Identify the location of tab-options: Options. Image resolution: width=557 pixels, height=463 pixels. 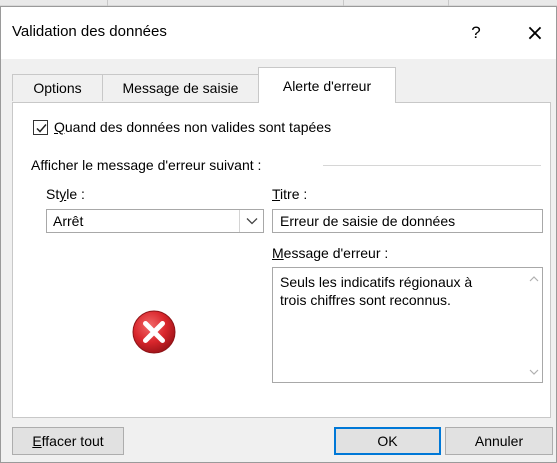
(57, 87).